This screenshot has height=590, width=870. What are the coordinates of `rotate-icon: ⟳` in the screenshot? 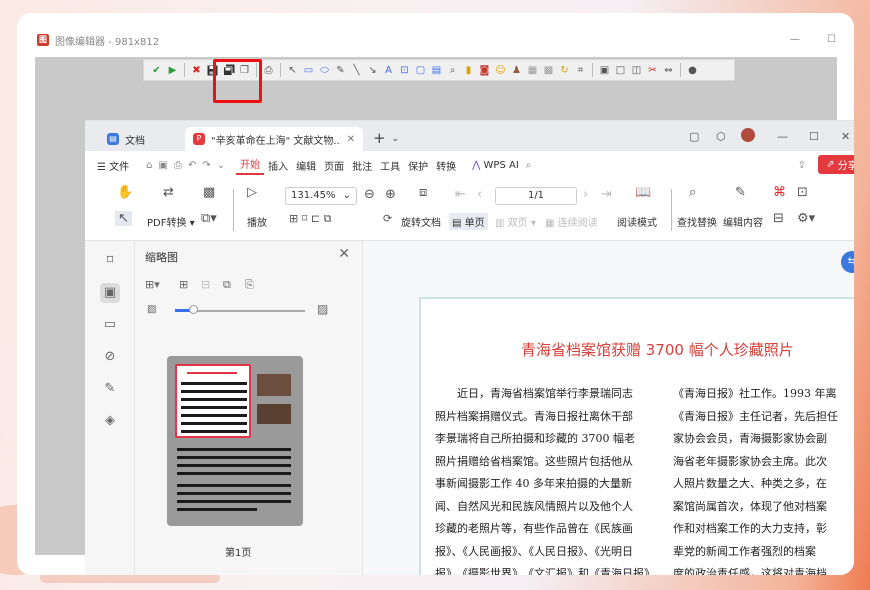 It's located at (387, 218).